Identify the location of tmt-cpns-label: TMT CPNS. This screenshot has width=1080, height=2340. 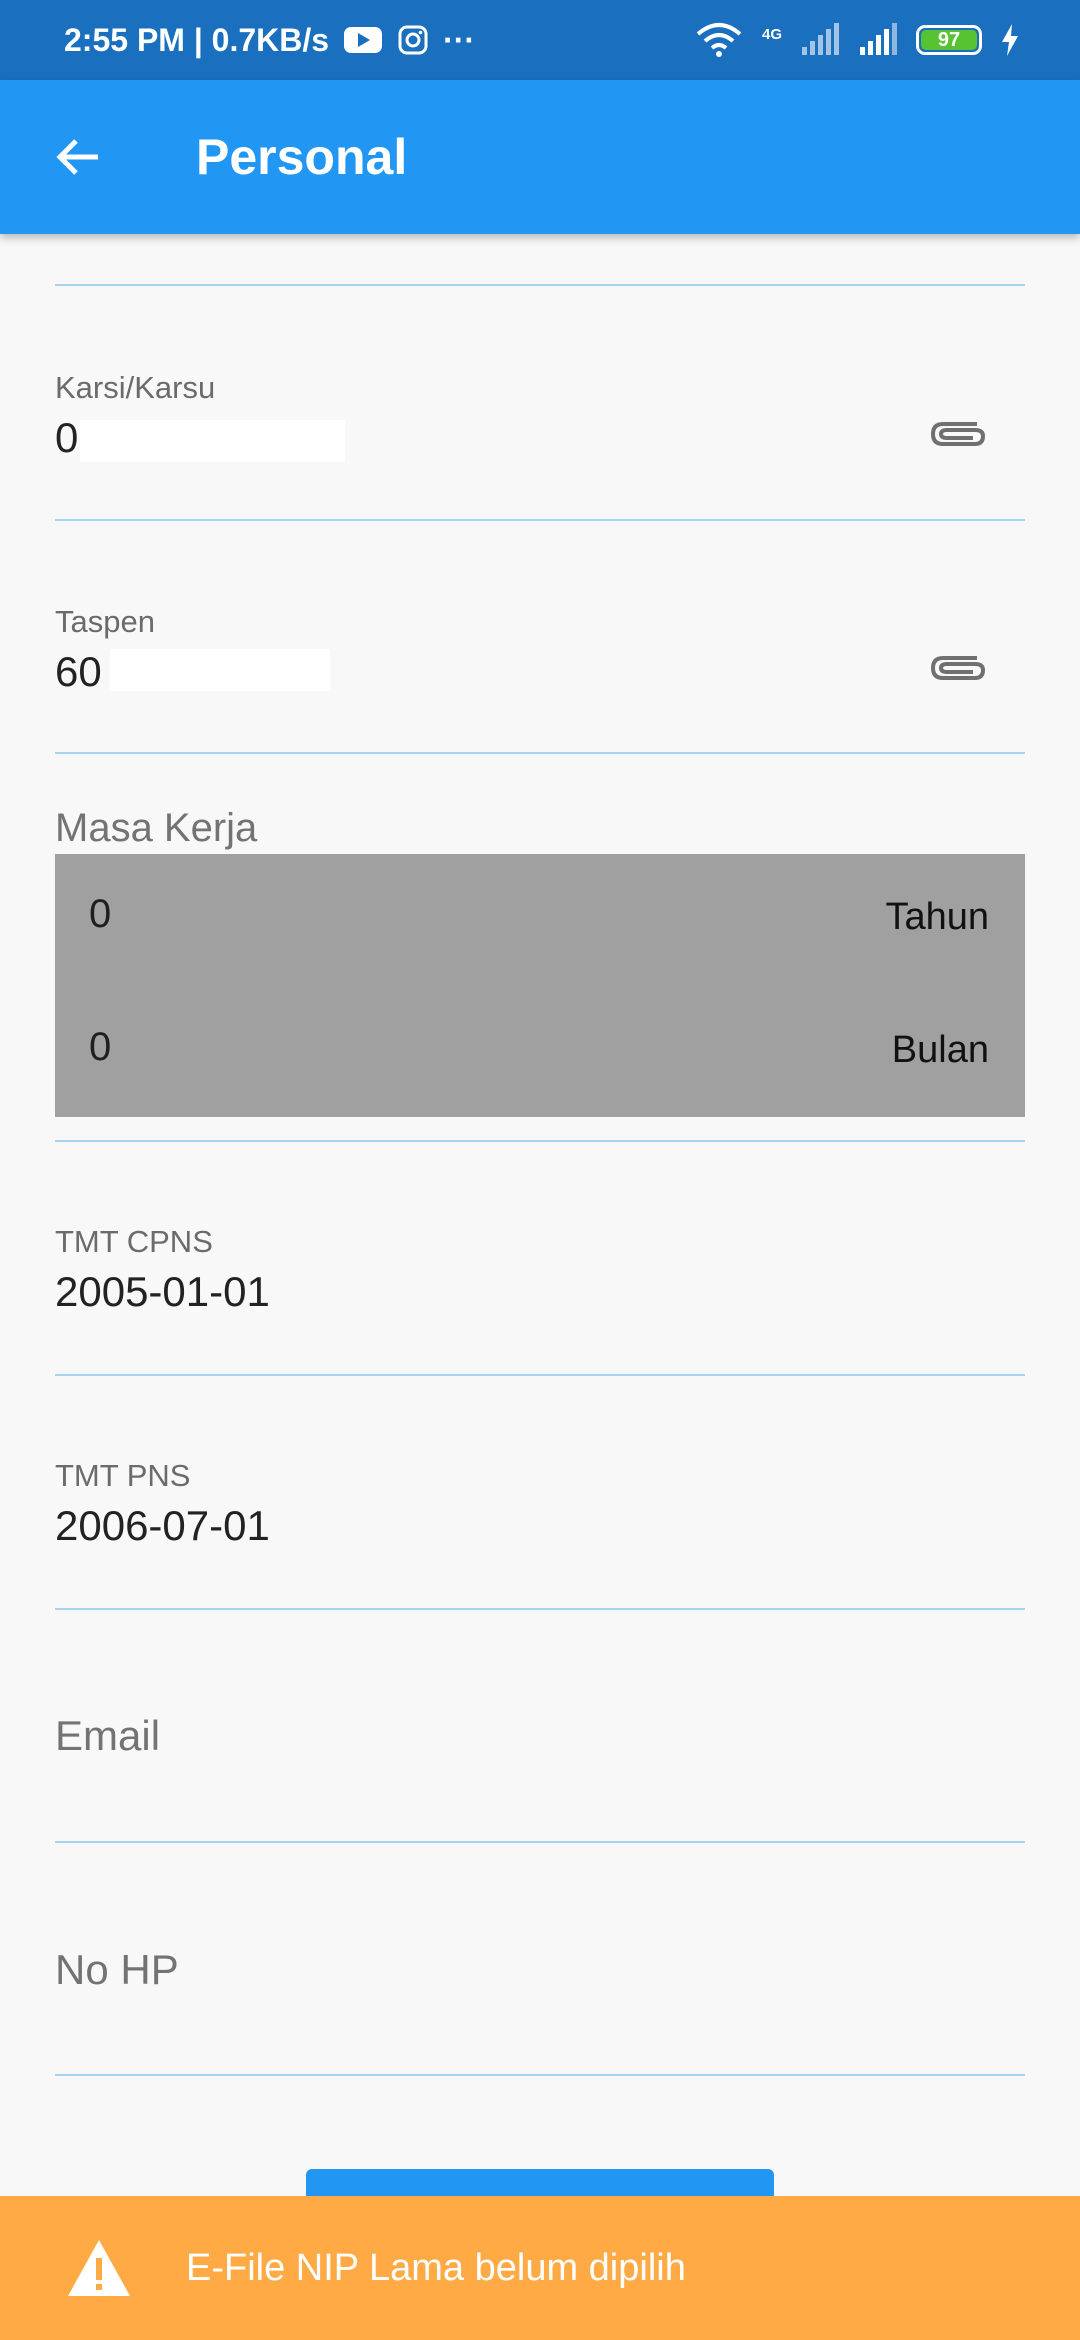
(134, 1241).